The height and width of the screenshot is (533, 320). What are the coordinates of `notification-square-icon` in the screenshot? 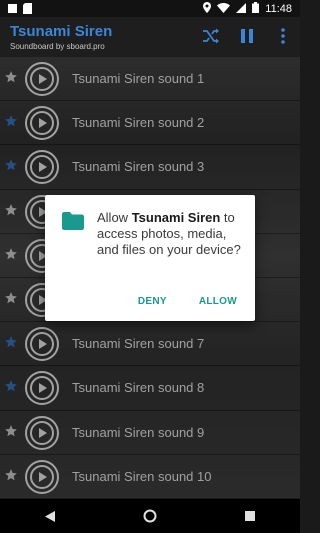 It's located at (12, 10).